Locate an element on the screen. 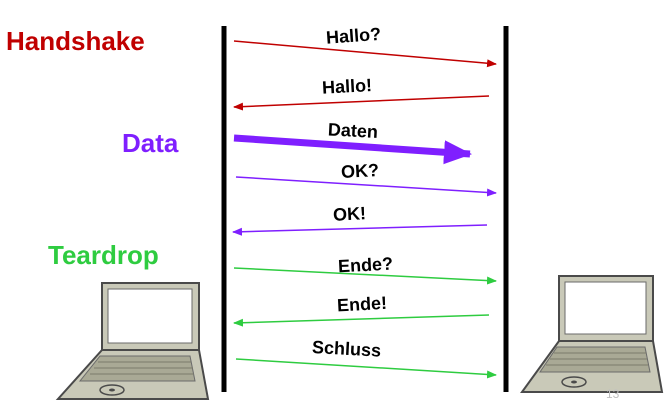 The width and height of the screenshot is (664, 405). message-label: Hallo? is located at coordinates (353, 36).